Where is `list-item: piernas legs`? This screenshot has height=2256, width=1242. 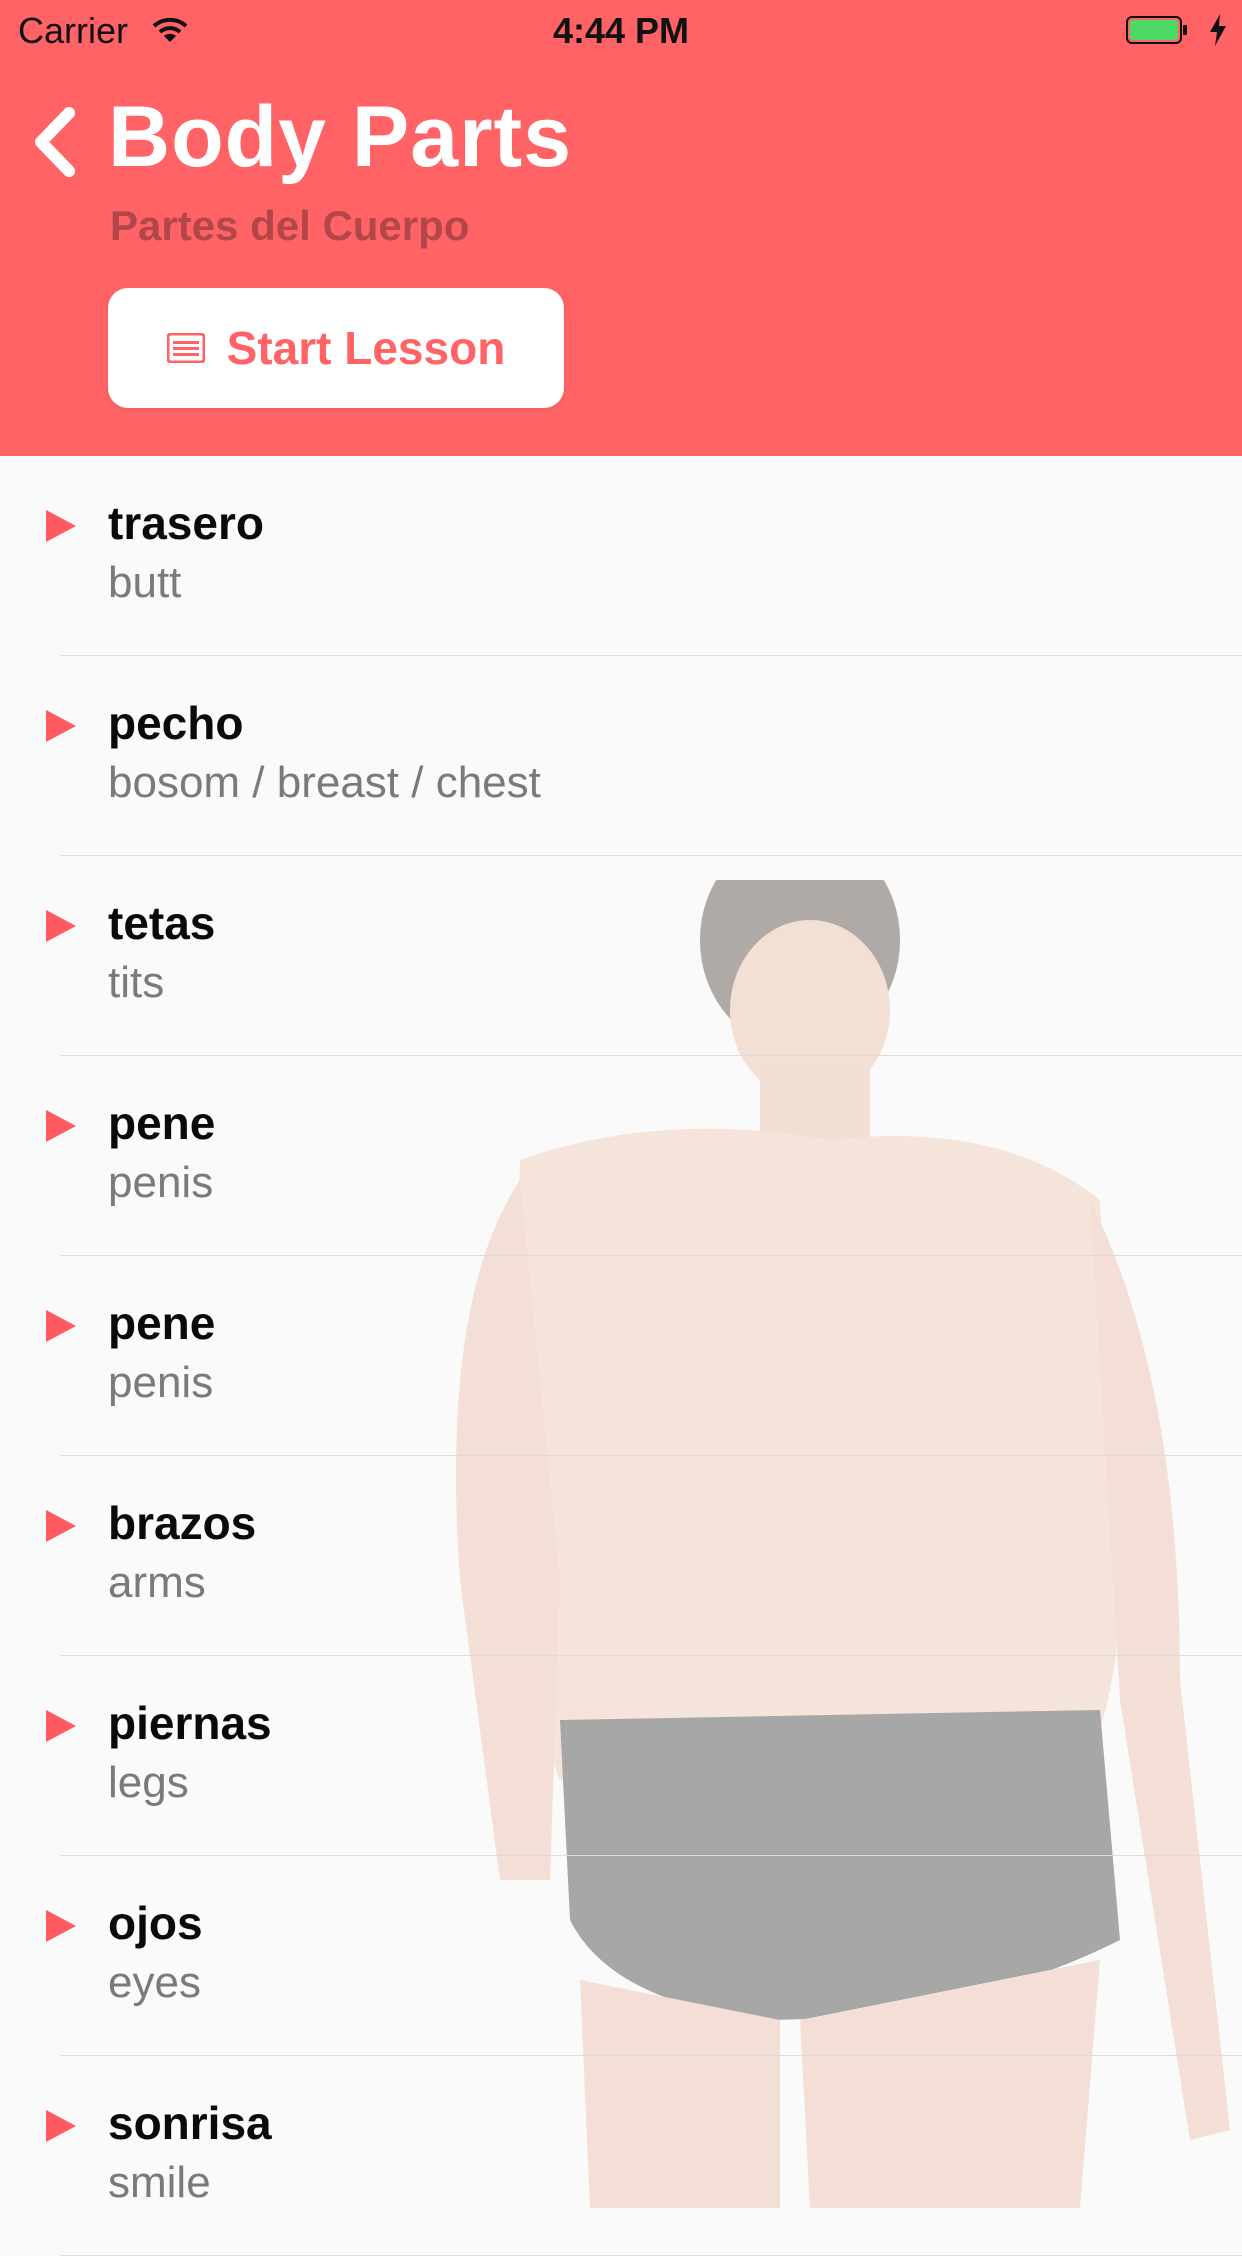
list-item: piernas legs is located at coordinates (621, 1756).